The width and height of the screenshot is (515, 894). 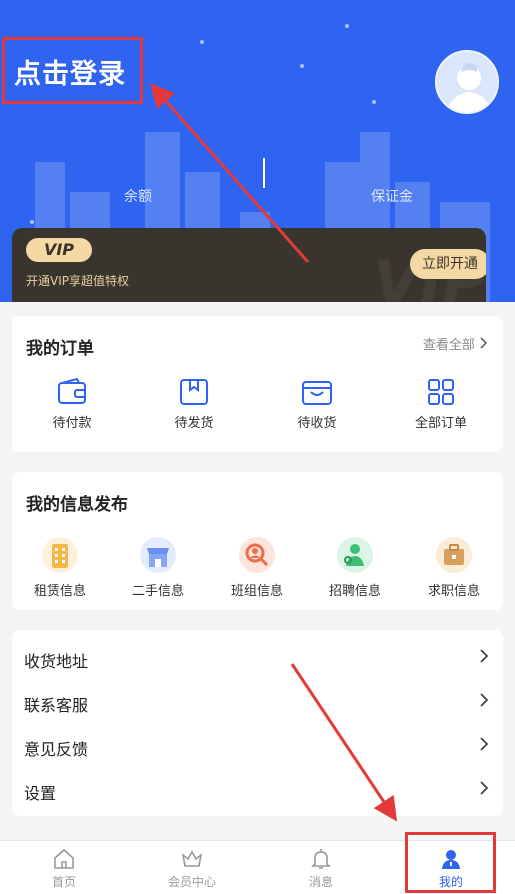 I want to click on menu-feedback: 意见反馈, so click(x=257, y=746).